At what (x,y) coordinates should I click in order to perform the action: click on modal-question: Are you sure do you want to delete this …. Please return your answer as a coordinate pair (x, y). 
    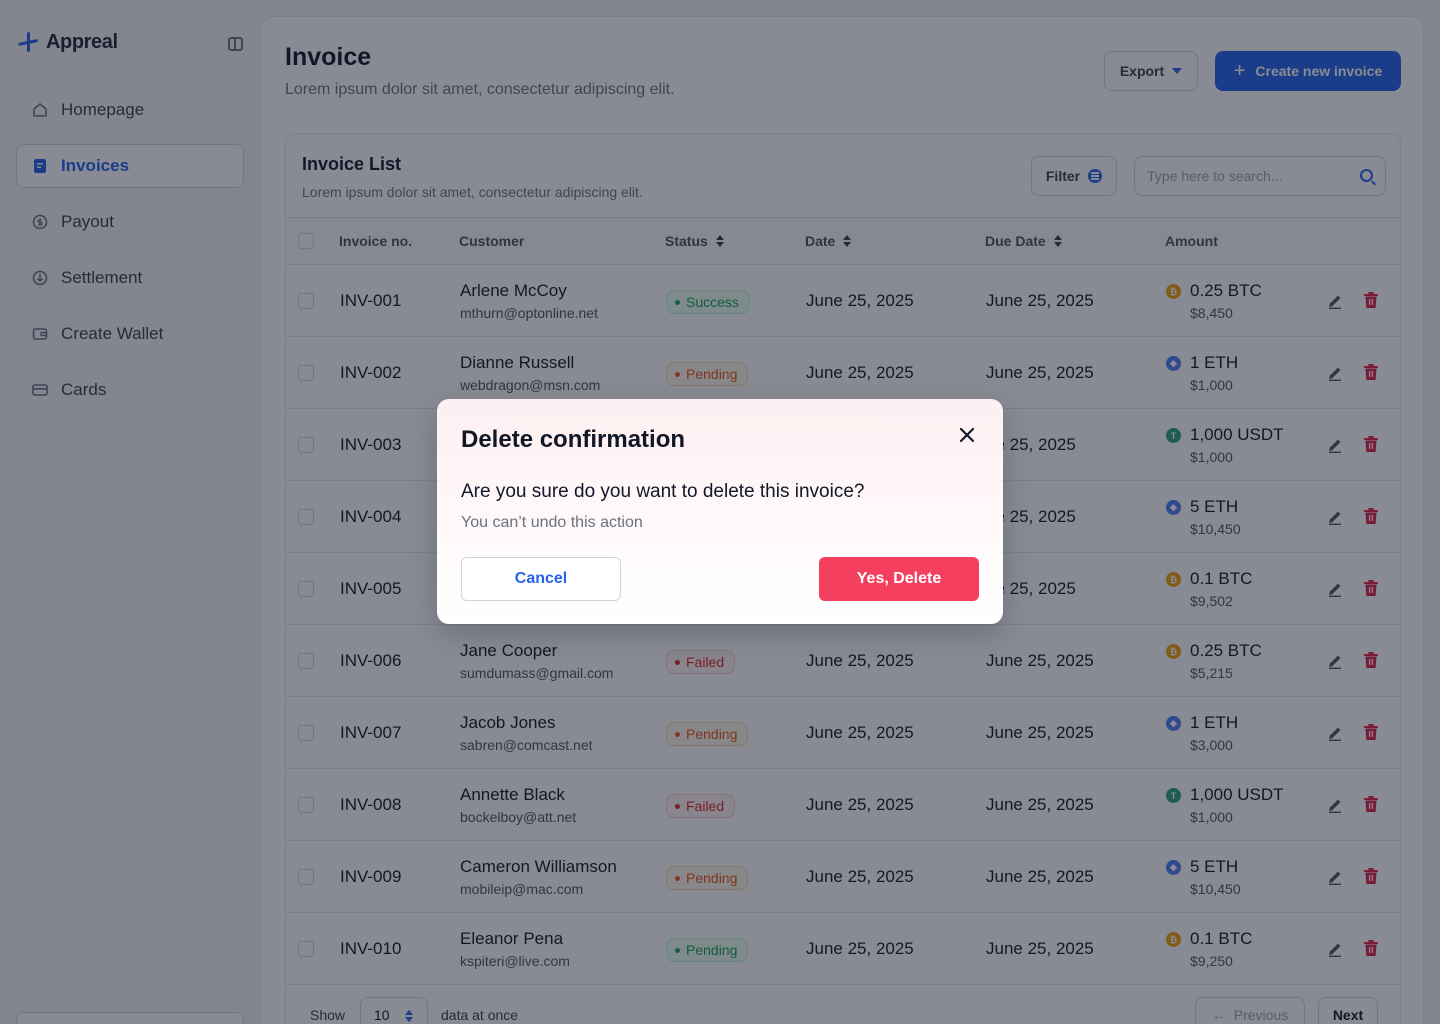
    Looking at the image, I should click on (663, 491).